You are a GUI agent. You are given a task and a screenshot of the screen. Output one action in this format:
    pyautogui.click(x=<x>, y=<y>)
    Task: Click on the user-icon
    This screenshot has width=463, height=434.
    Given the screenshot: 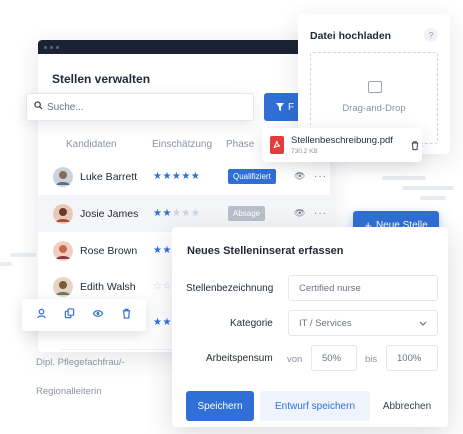 What is the action you would take?
    pyautogui.click(x=41, y=315)
    